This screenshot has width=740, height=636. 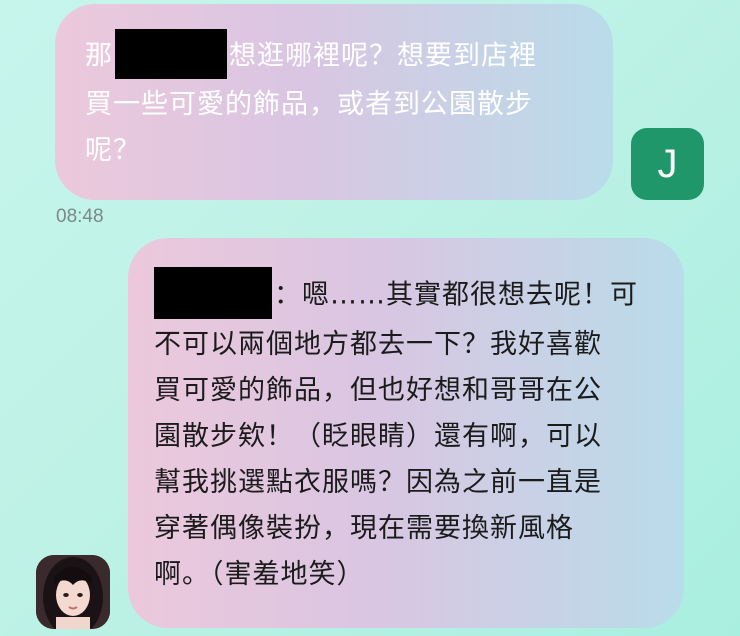 I want to click on message-line: 買可愛的飾品，但也好想和哥哥在公, so click(x=378, y=390).